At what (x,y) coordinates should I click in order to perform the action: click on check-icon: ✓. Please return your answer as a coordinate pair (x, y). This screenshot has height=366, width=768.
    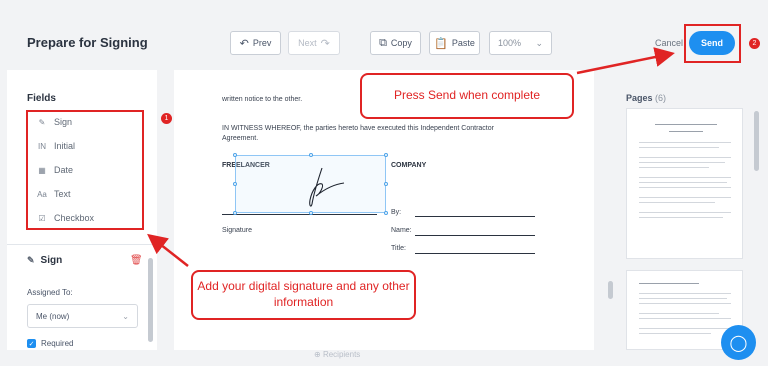
    Looking at the image, I should click on (31, 343).